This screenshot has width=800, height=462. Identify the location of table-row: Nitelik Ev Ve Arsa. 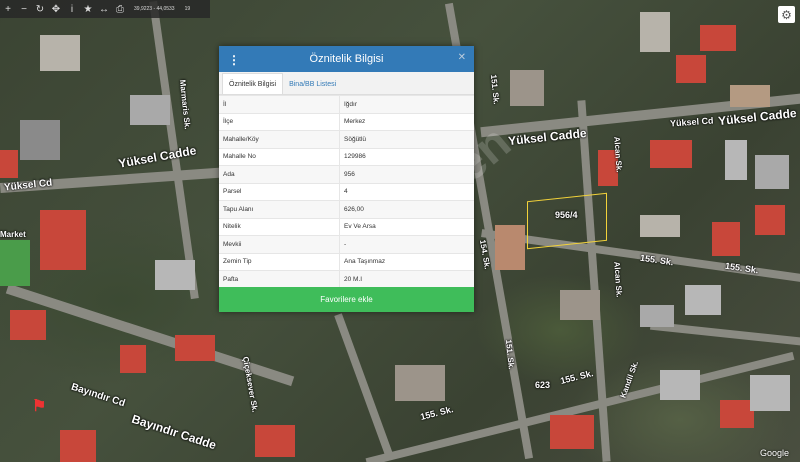
(346, 226).